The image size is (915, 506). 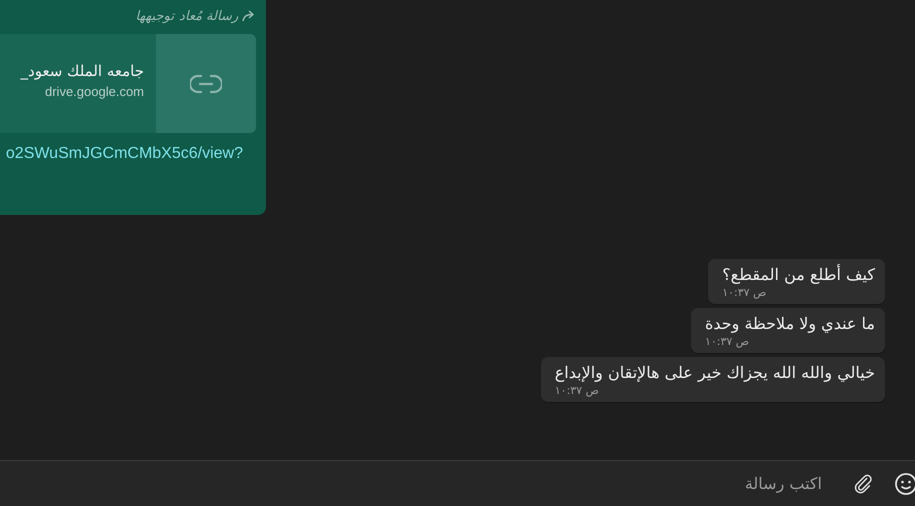 What do you see at coordinates (798, 275) in the screenshot?
I see `message-text: كيف أطلع من المقطع؟` at bounding box center [798, 275].